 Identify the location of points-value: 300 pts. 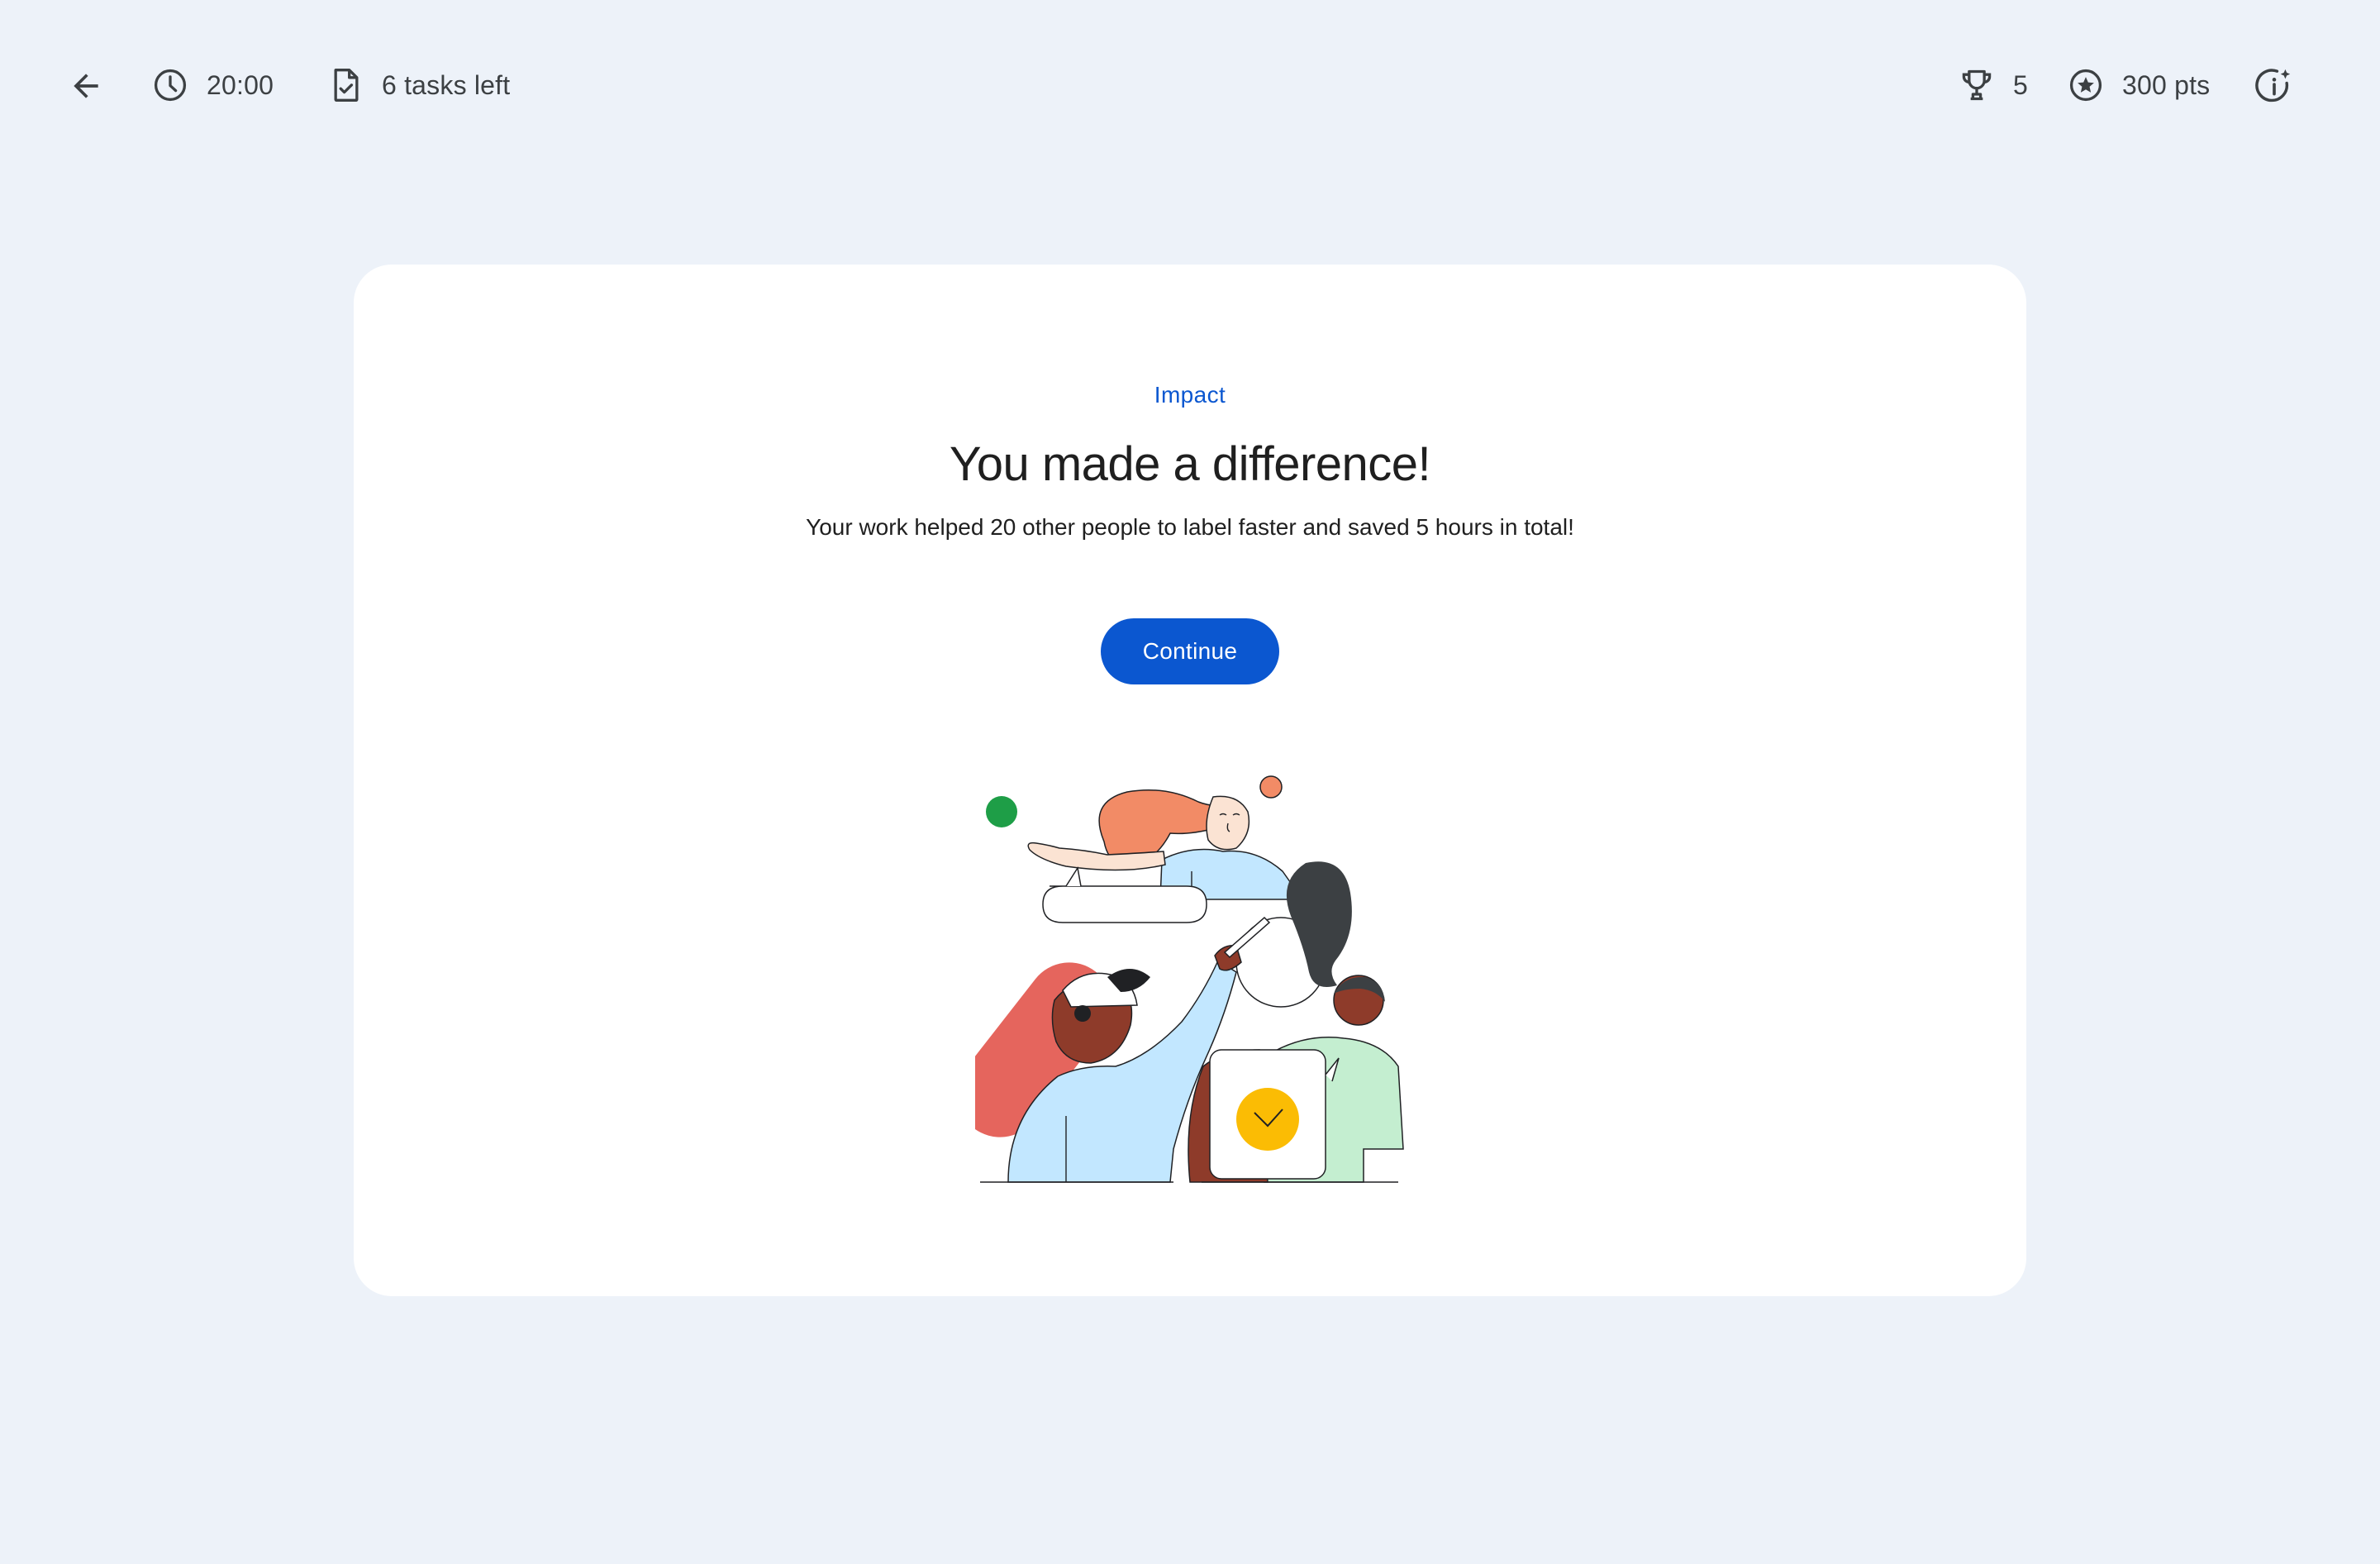
(2166, 84).